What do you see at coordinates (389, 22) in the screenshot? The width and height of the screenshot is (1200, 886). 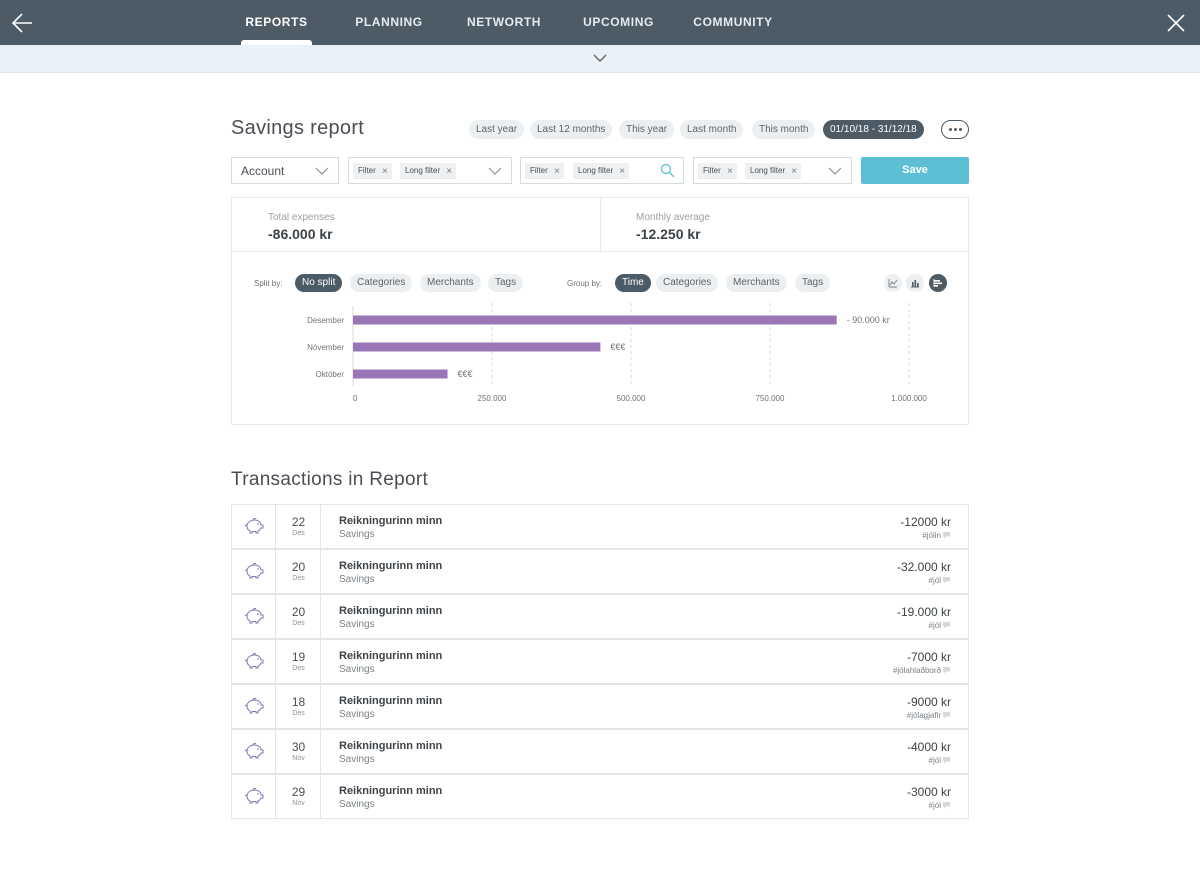 I see `tab-planning: PLANNING` at bounding box center [389, 22].